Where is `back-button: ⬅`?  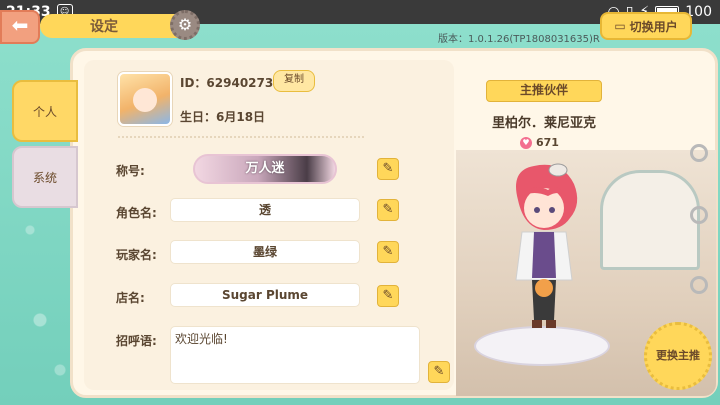
back-button: ⬅ is located at coordinates (20, 27).